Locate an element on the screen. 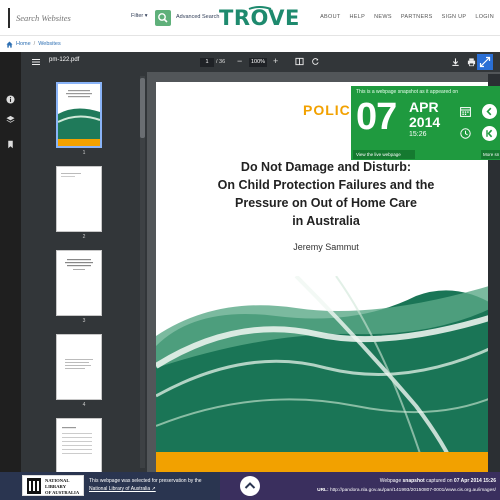  chevron-up-icon is located at coordinates (250, 485).